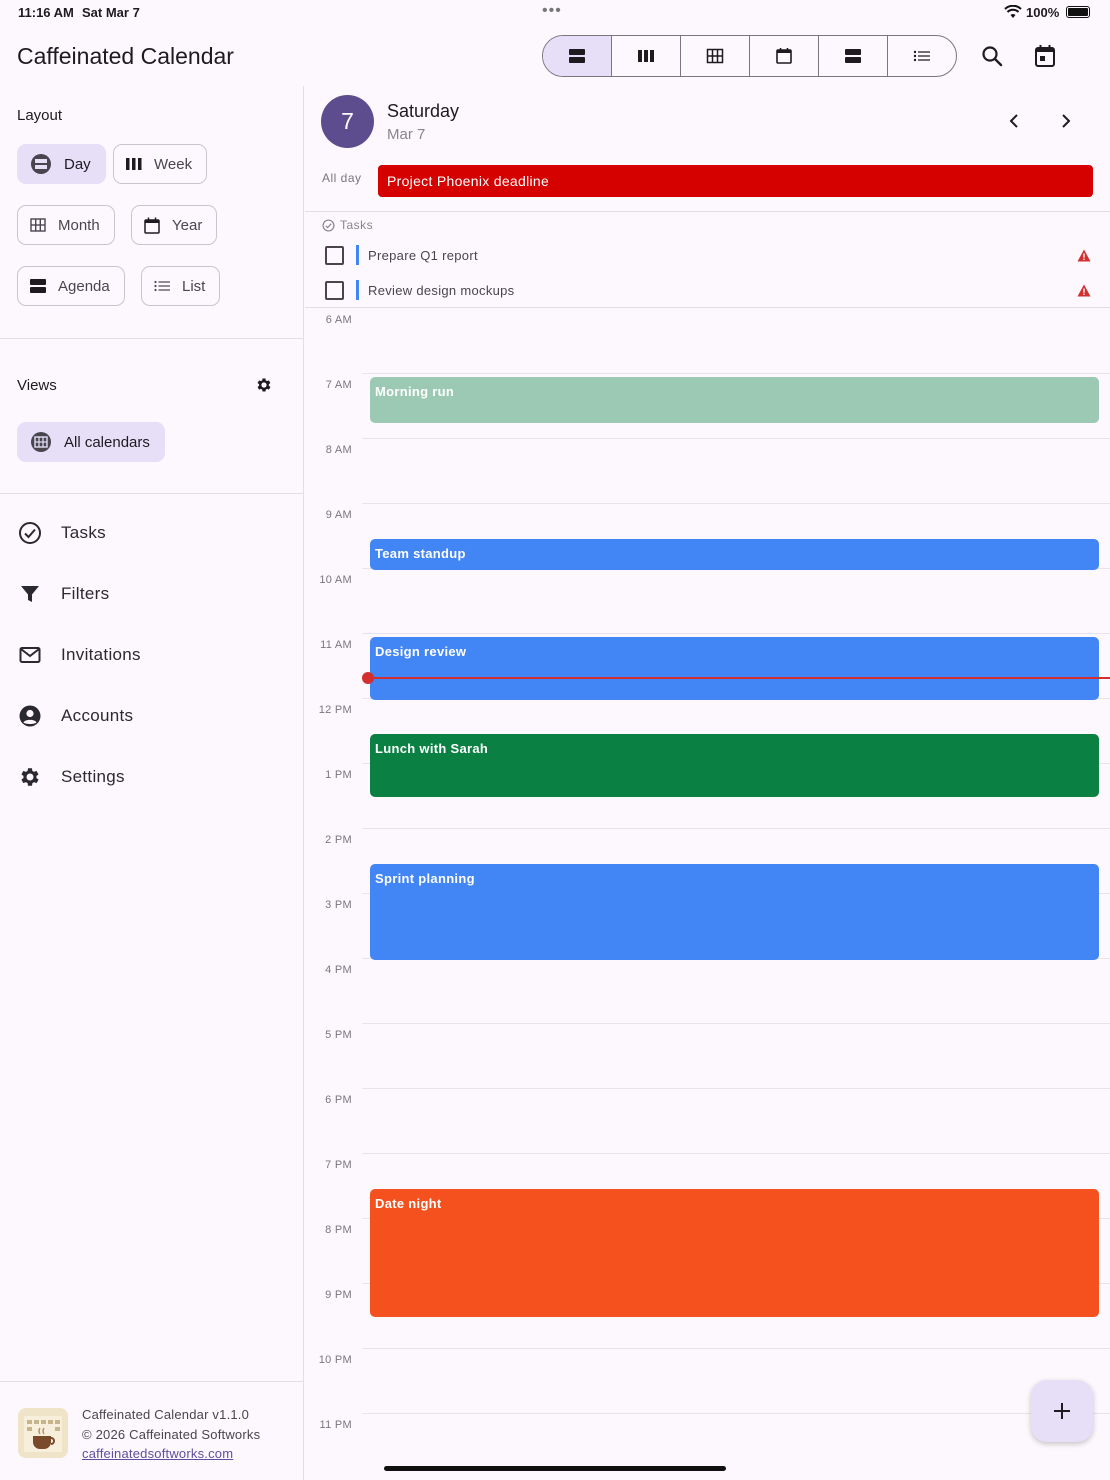 This screenshot has width=1110, height=1480. What do you see at coordinates (738, 678) in the screenshot?
I see `current-time-line` at bounding box center [738, 678].